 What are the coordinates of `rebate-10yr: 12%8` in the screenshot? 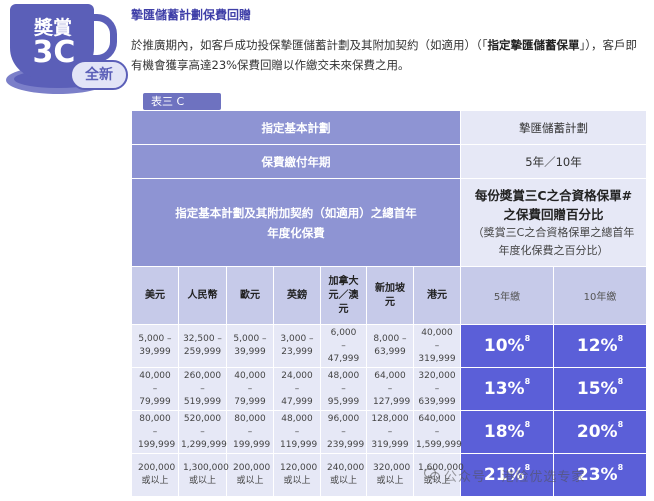 It's located at (600, 346).